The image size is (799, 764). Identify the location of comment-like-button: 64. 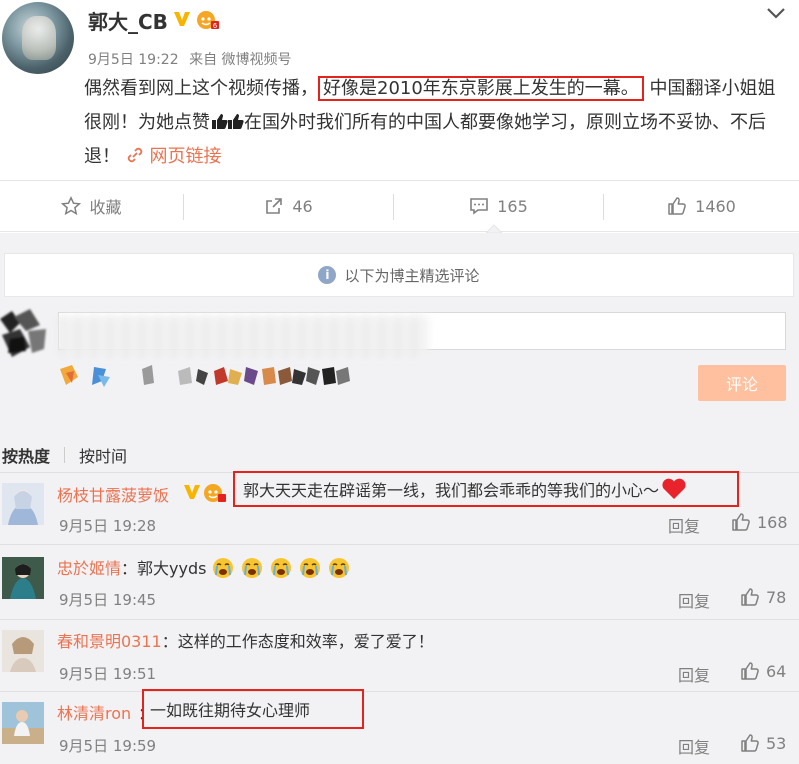
(763, 671).